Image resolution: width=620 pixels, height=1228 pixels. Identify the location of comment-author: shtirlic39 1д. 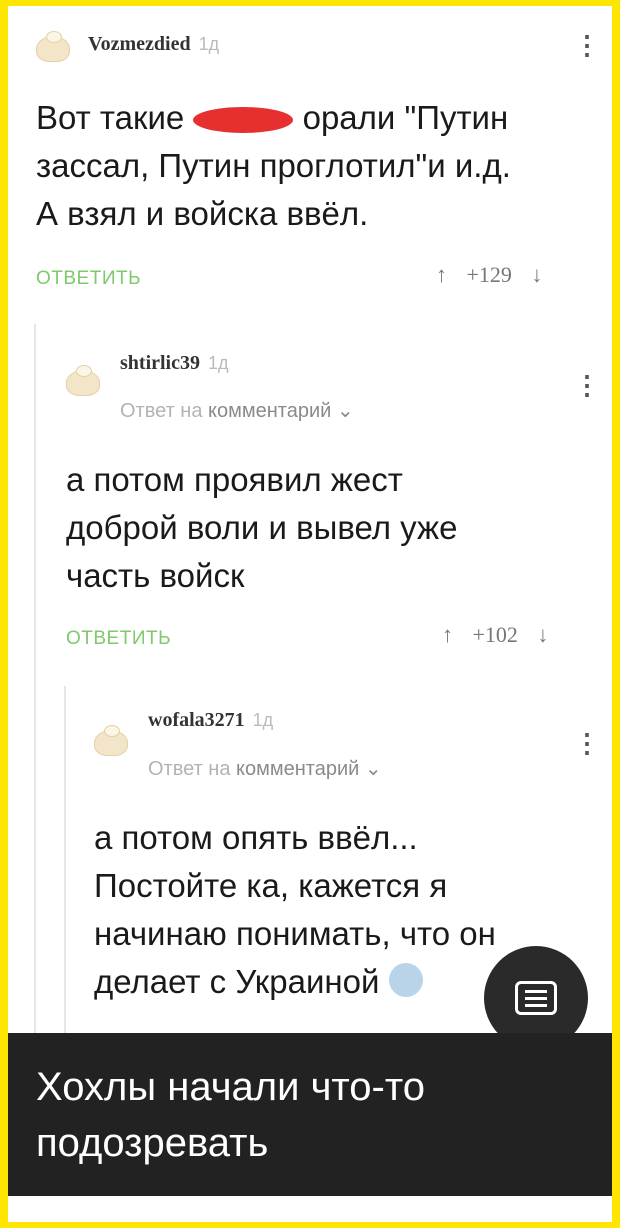
(174, 363).